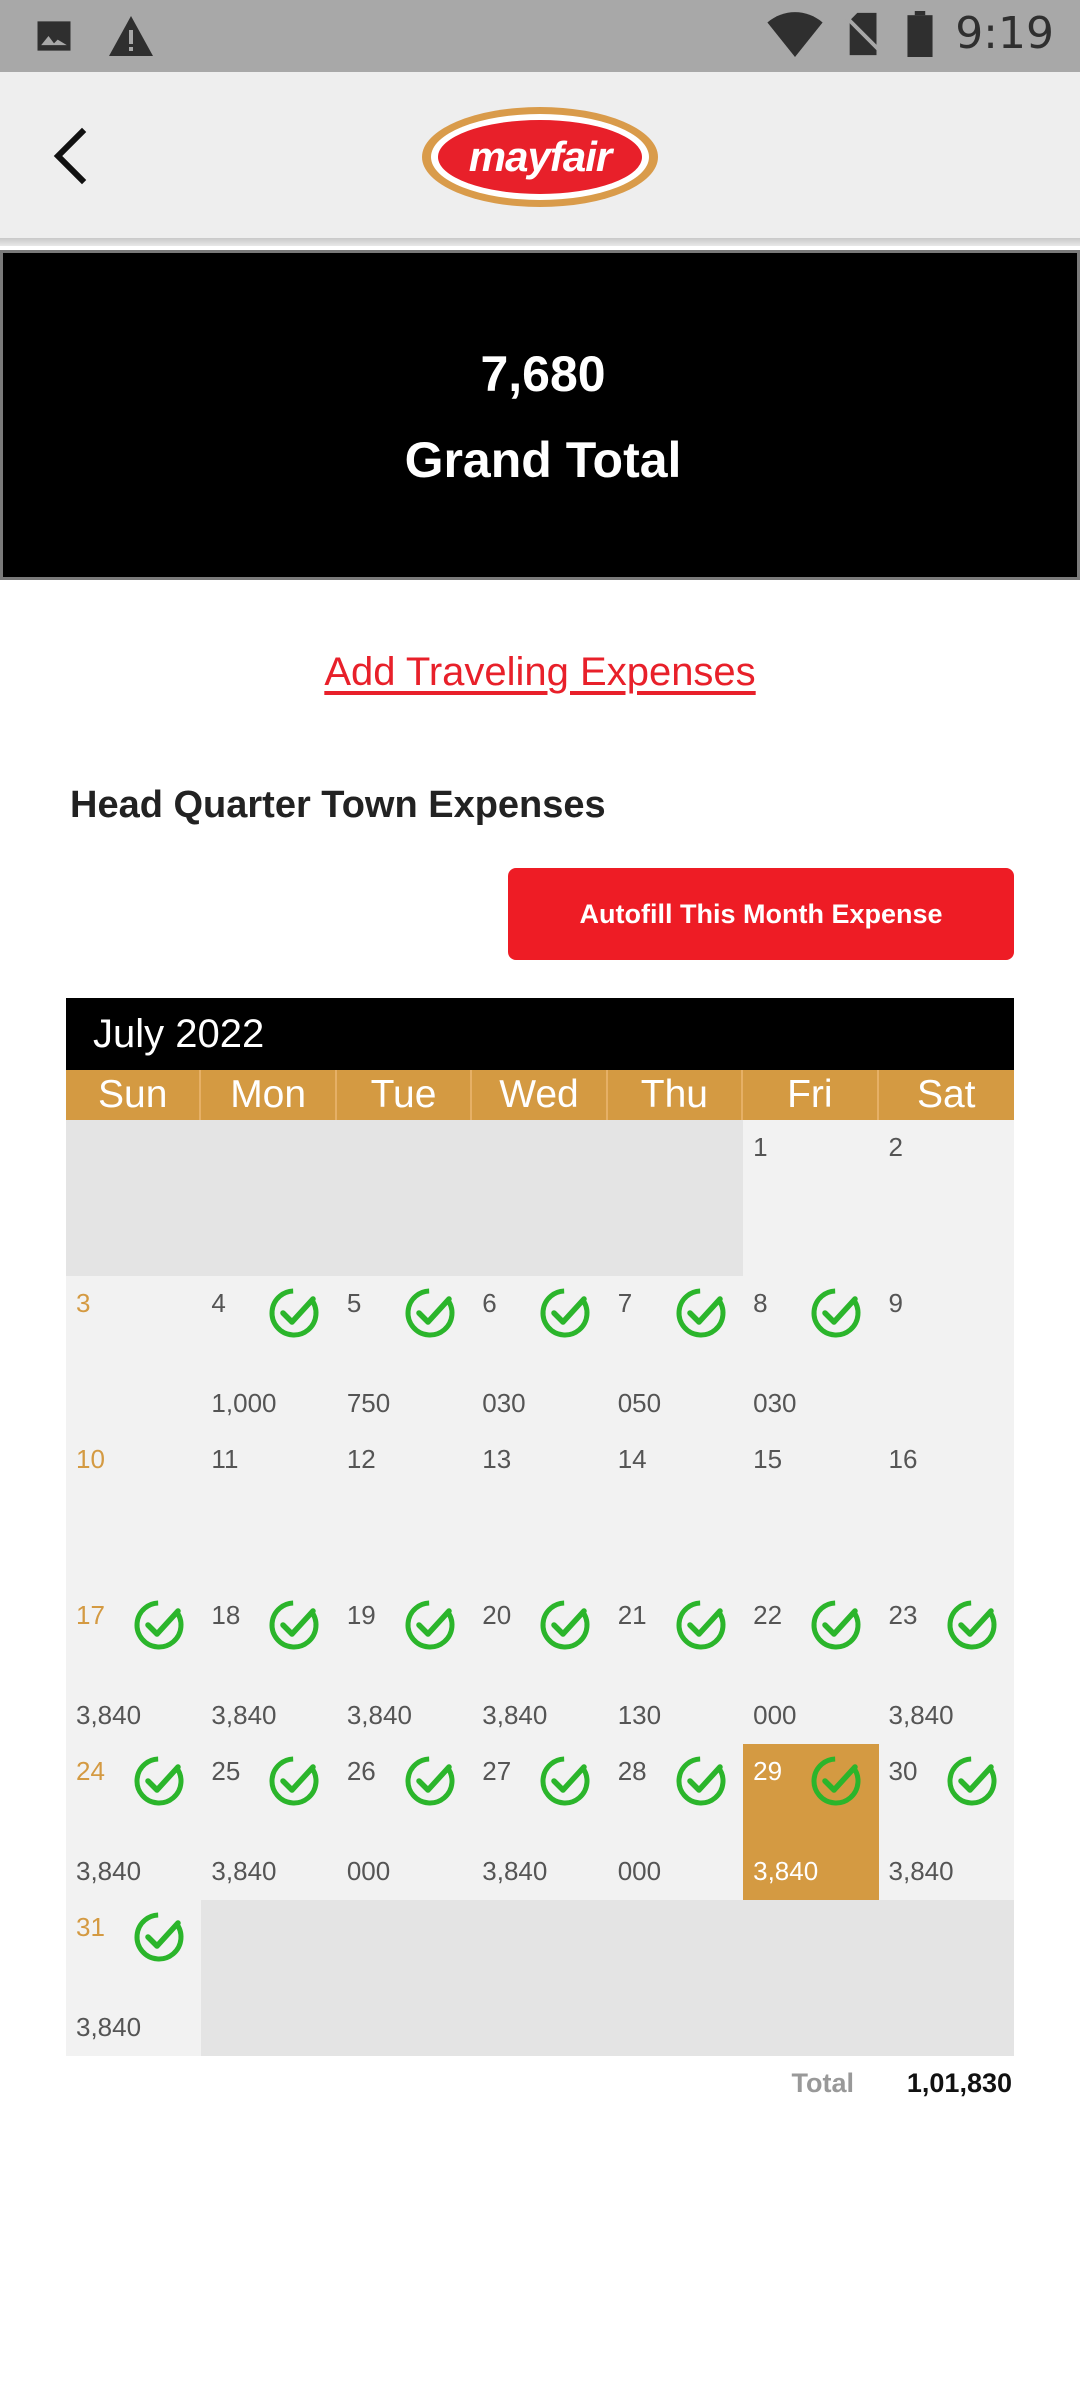 Image resolution: width=1080 pixels, height=2400 pixels. I want to click on day-number: 15, so click(768, 1459).